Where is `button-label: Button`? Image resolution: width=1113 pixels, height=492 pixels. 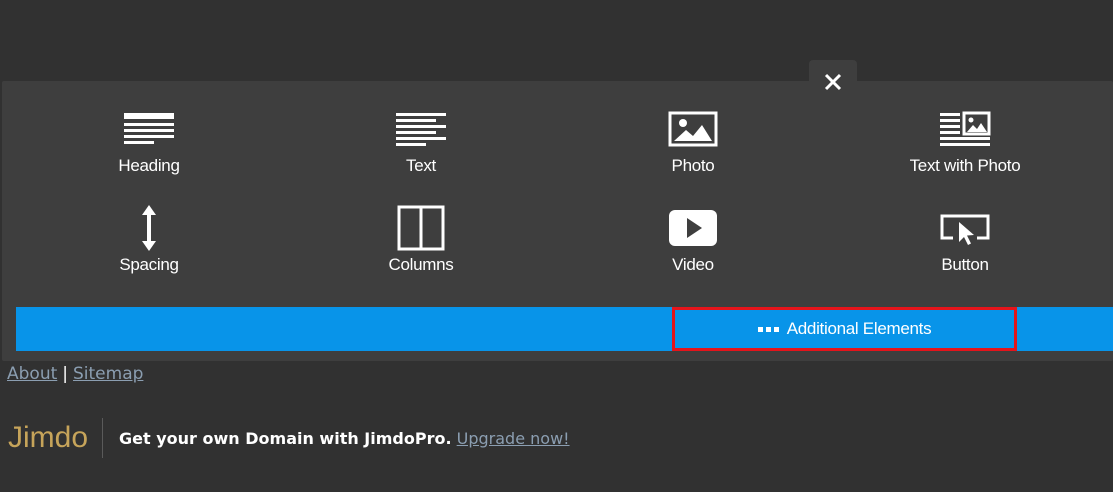
button-label: Button is located at coordinates (965, 264).